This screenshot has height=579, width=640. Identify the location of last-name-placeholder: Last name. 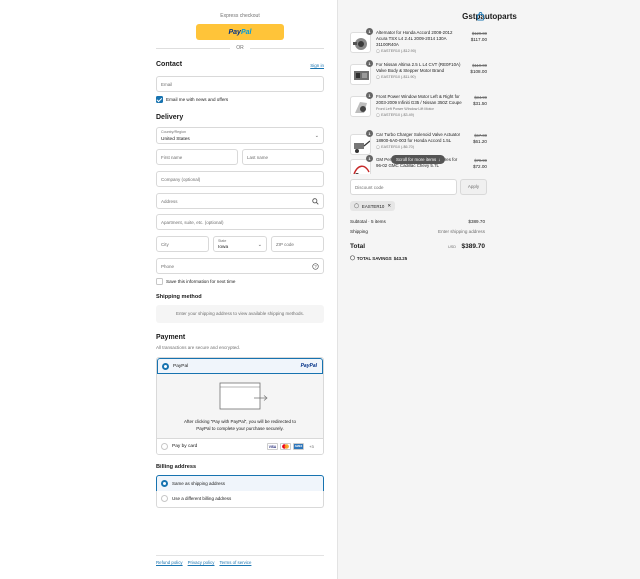
(258, 157).